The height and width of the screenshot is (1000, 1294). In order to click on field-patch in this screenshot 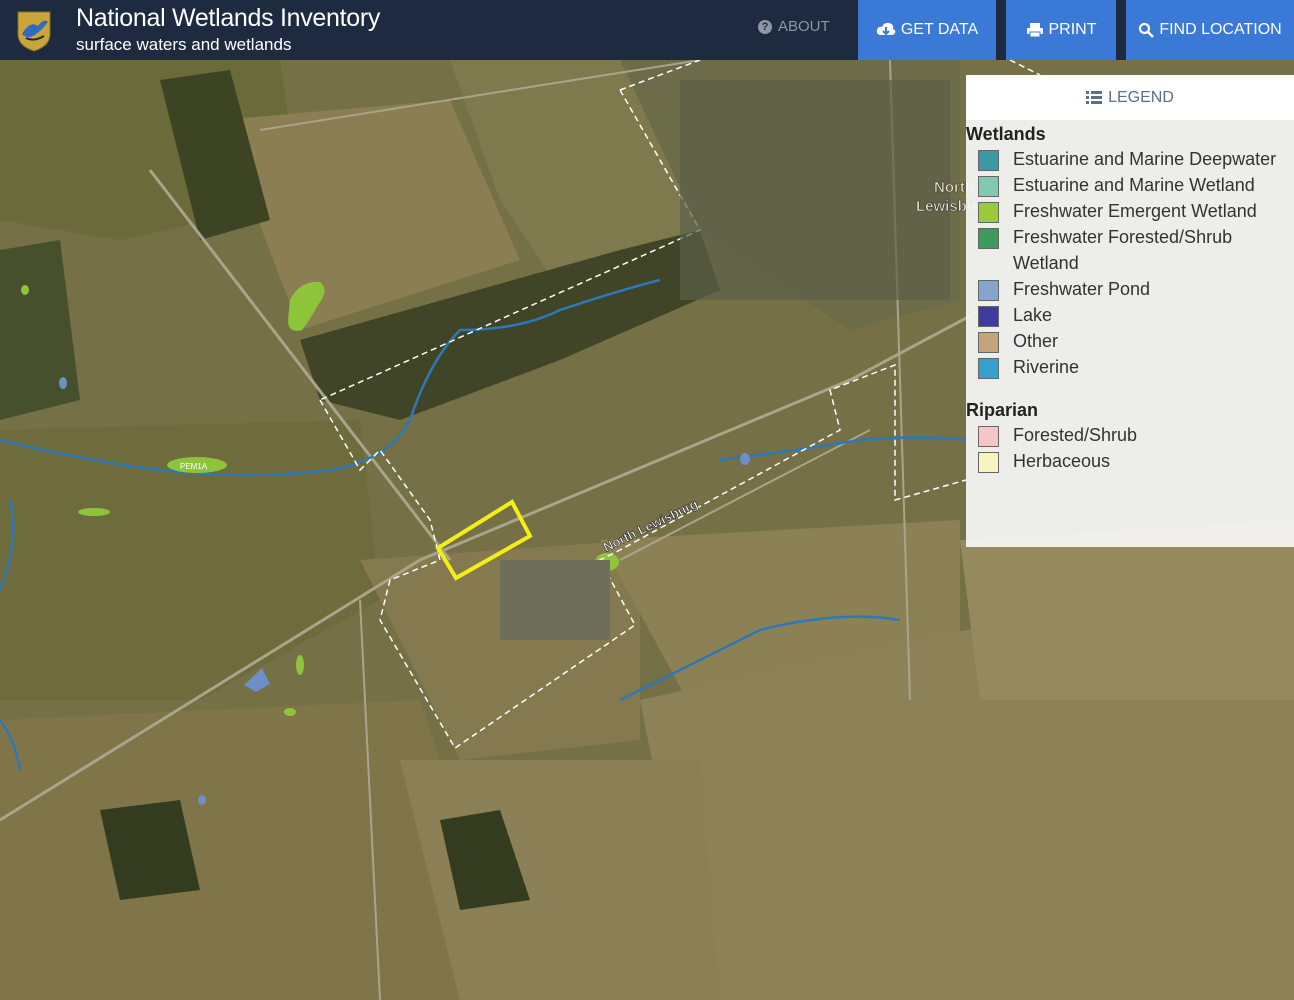, I will do `click(1127, 610)`.